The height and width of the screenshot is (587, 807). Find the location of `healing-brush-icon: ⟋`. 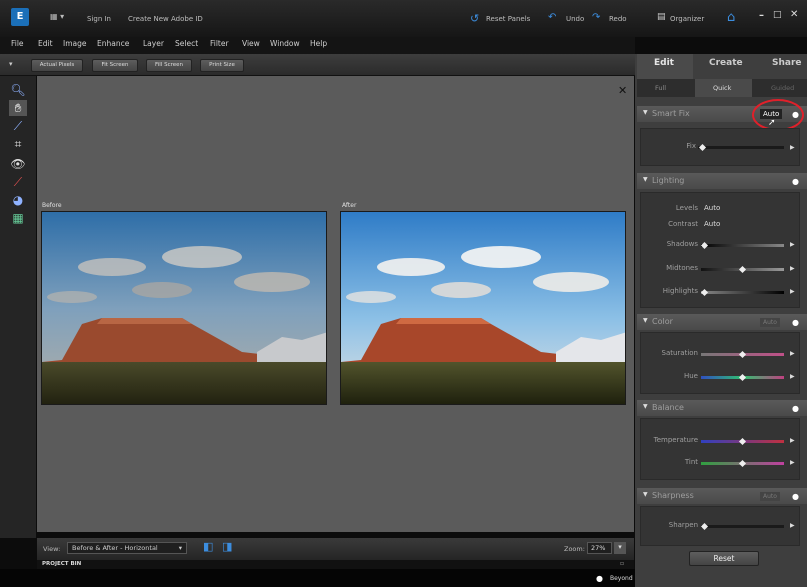

healing-brush-icon: ⟋ is located at coordinates (18, 182).